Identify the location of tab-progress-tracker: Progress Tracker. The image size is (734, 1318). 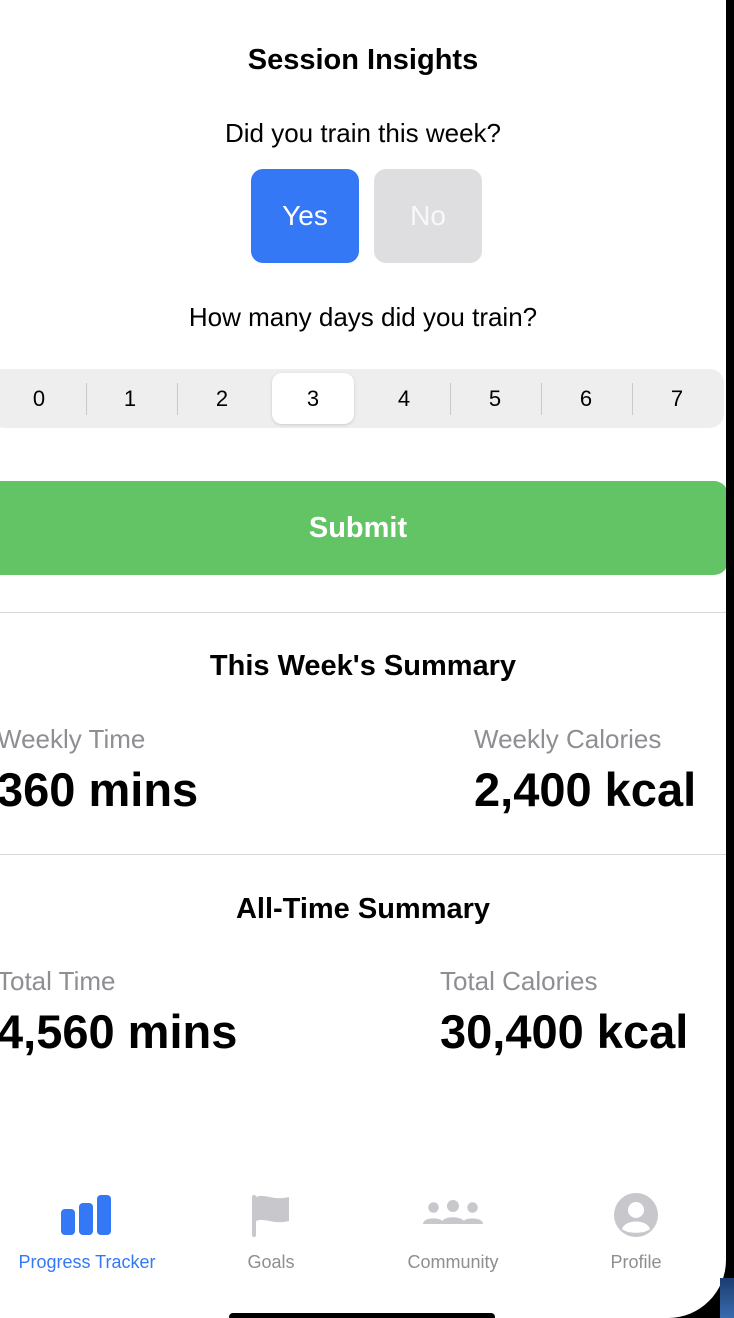
(88, 1231).